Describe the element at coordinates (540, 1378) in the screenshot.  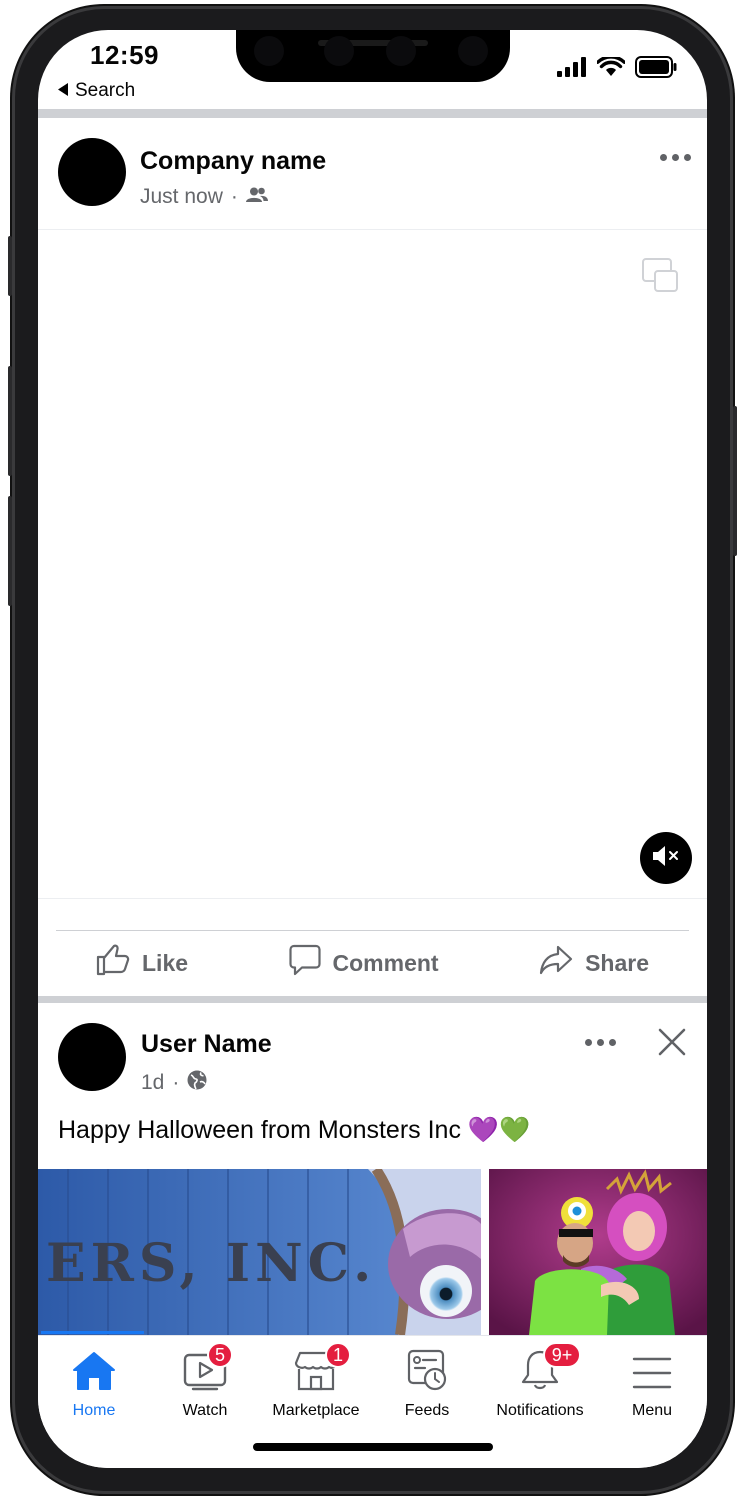
I see `tab-notifications: 9+ Notifications` at that location.